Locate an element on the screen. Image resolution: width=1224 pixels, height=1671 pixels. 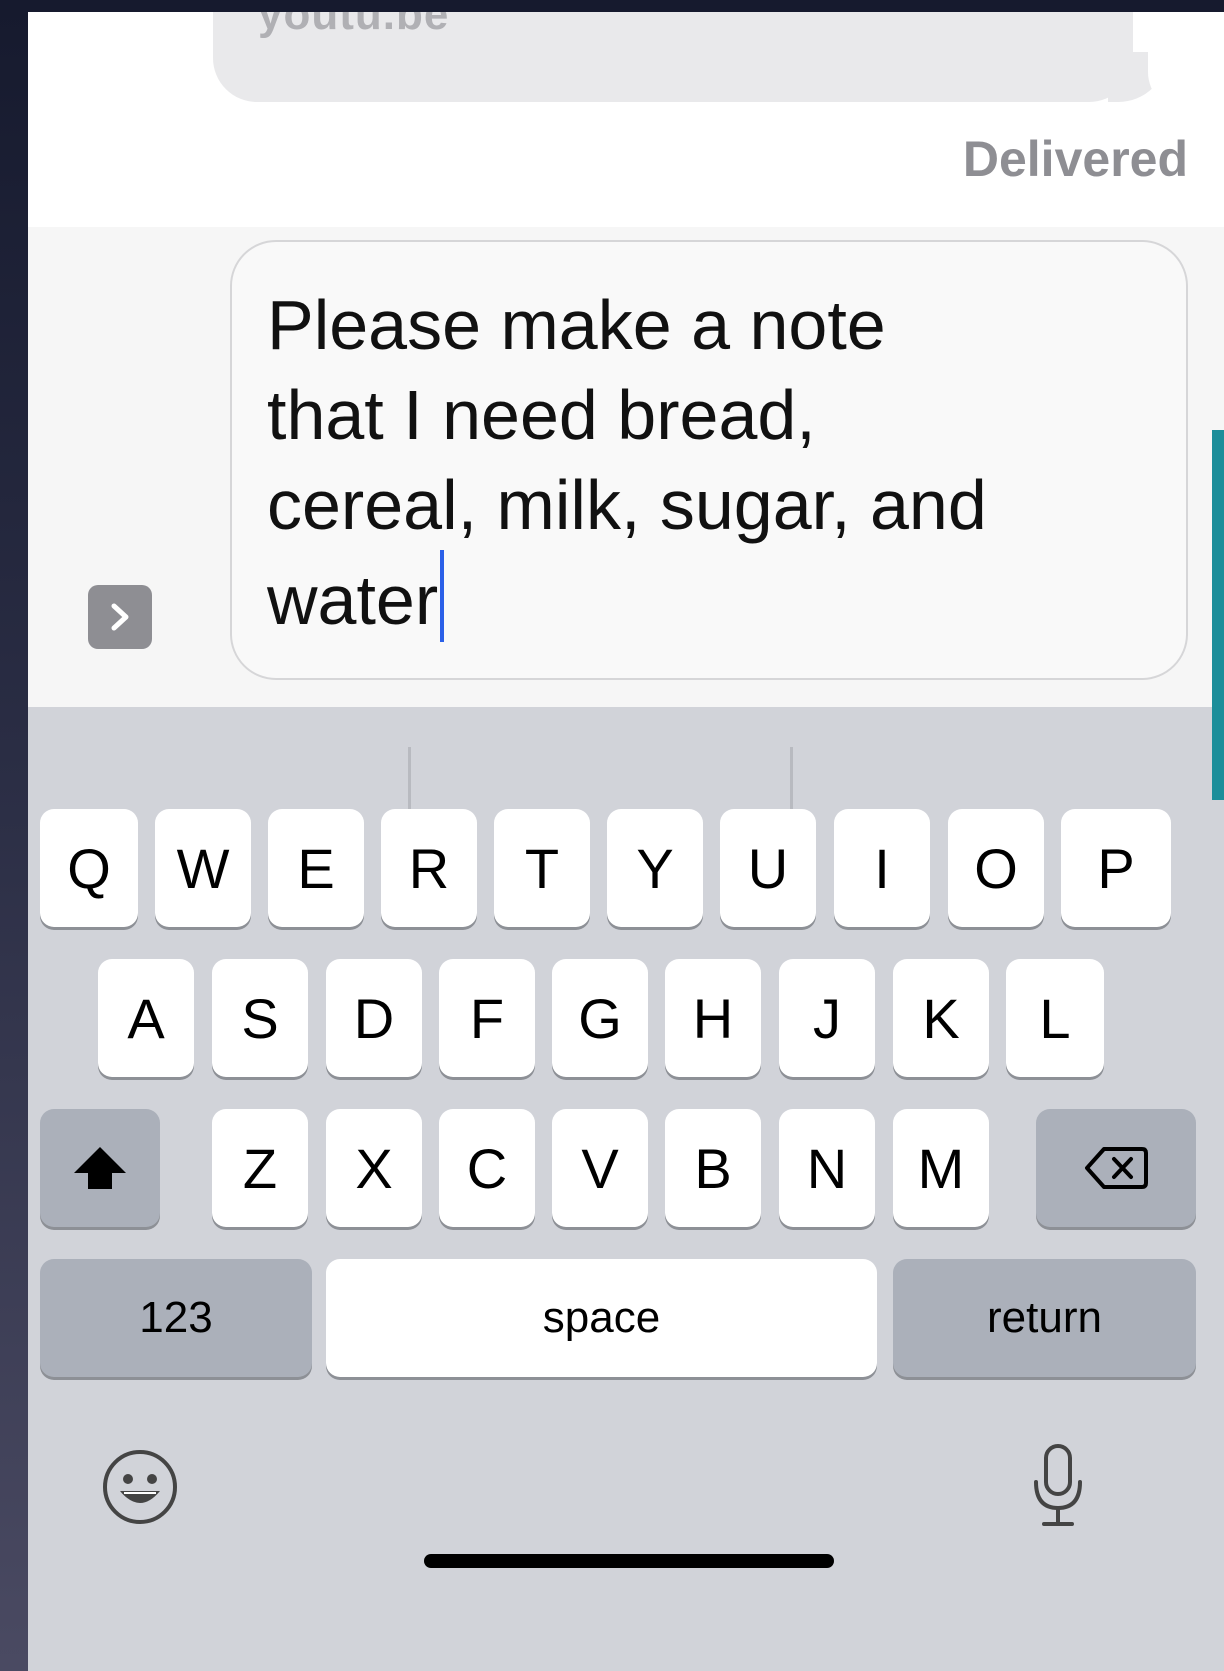
key-s: S is located at coordinates (260, 1018).